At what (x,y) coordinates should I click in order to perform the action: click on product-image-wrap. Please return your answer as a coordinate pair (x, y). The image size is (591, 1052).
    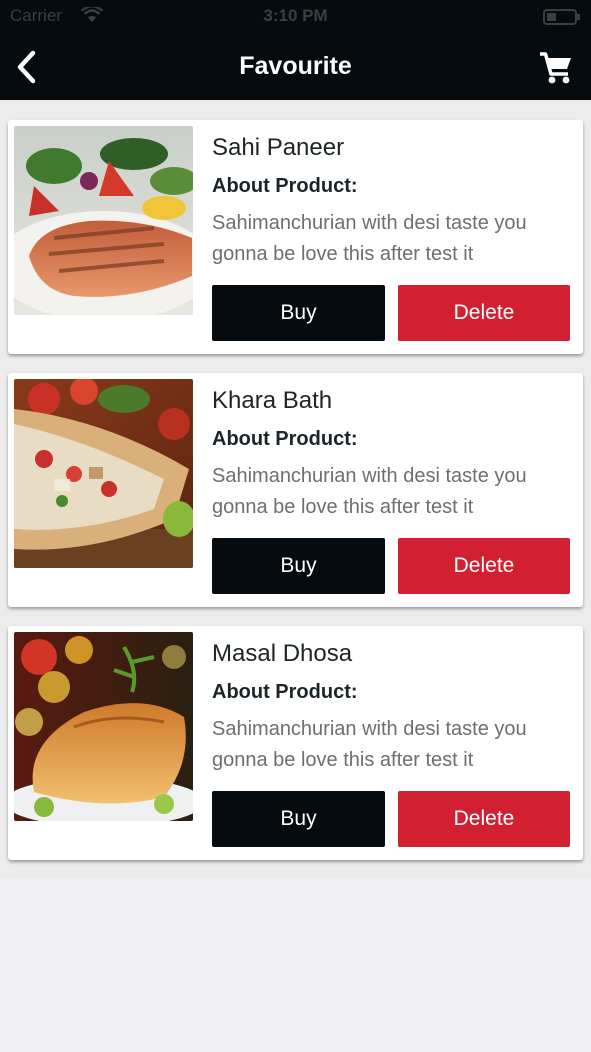
    Looking at the image, I should click on (103, 473).